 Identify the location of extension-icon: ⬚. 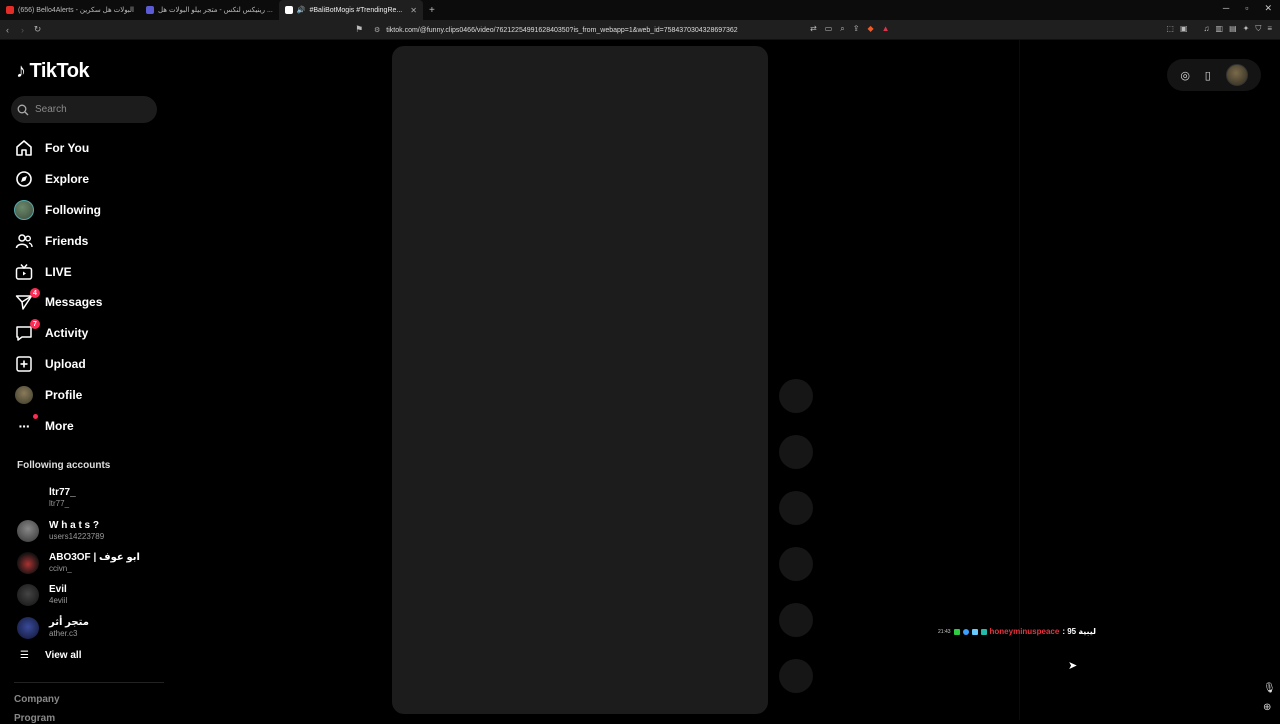
(1170, 29).